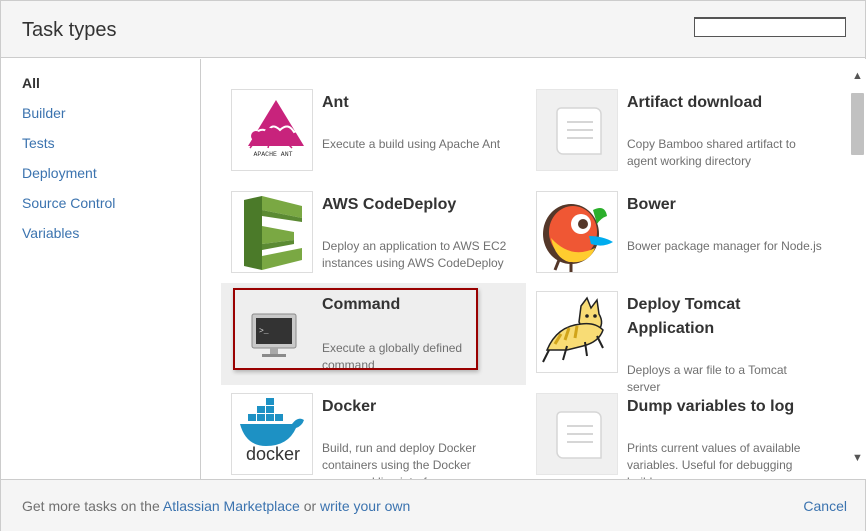 This screenshot has height=531, width=866. I want to click on aws-codedeploy-logo, so click(272, 232).